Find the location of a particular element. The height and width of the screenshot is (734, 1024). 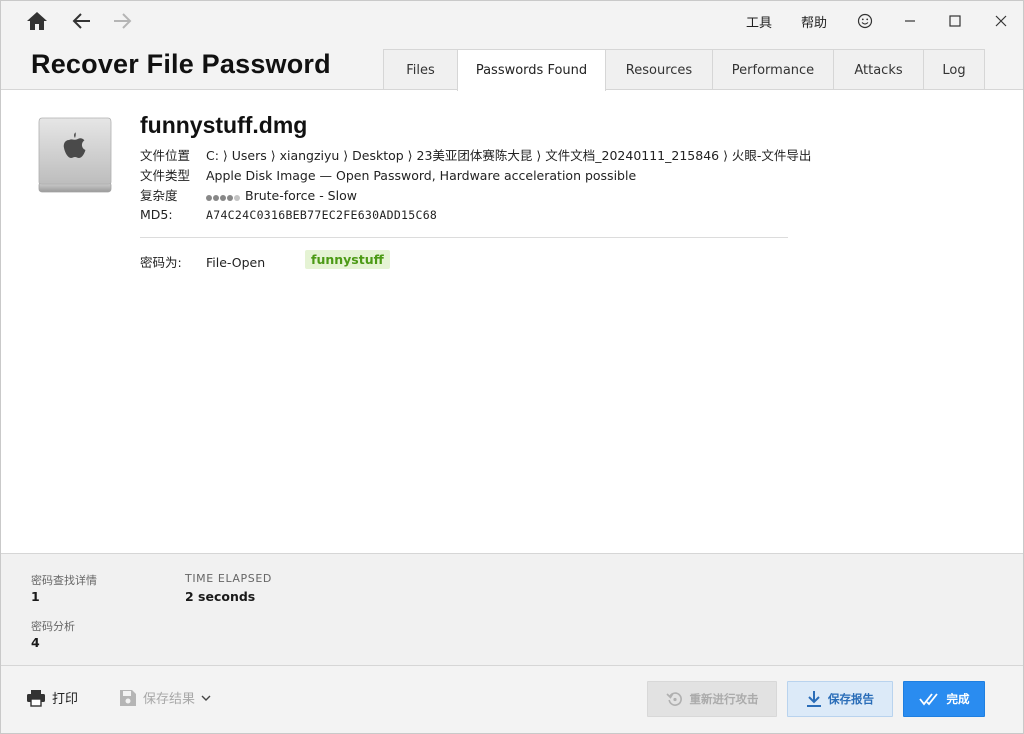

close-icon is located at coordinates (1001, 21).